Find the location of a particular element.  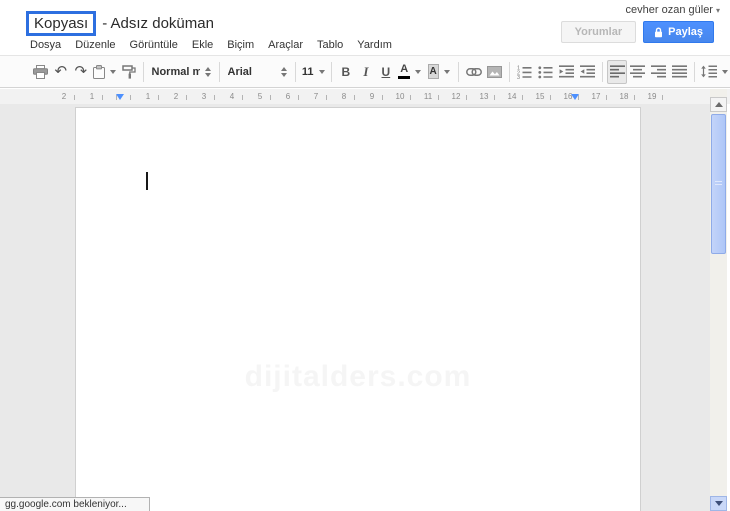

bulleted-list-button is located at coordinates (545, 72).